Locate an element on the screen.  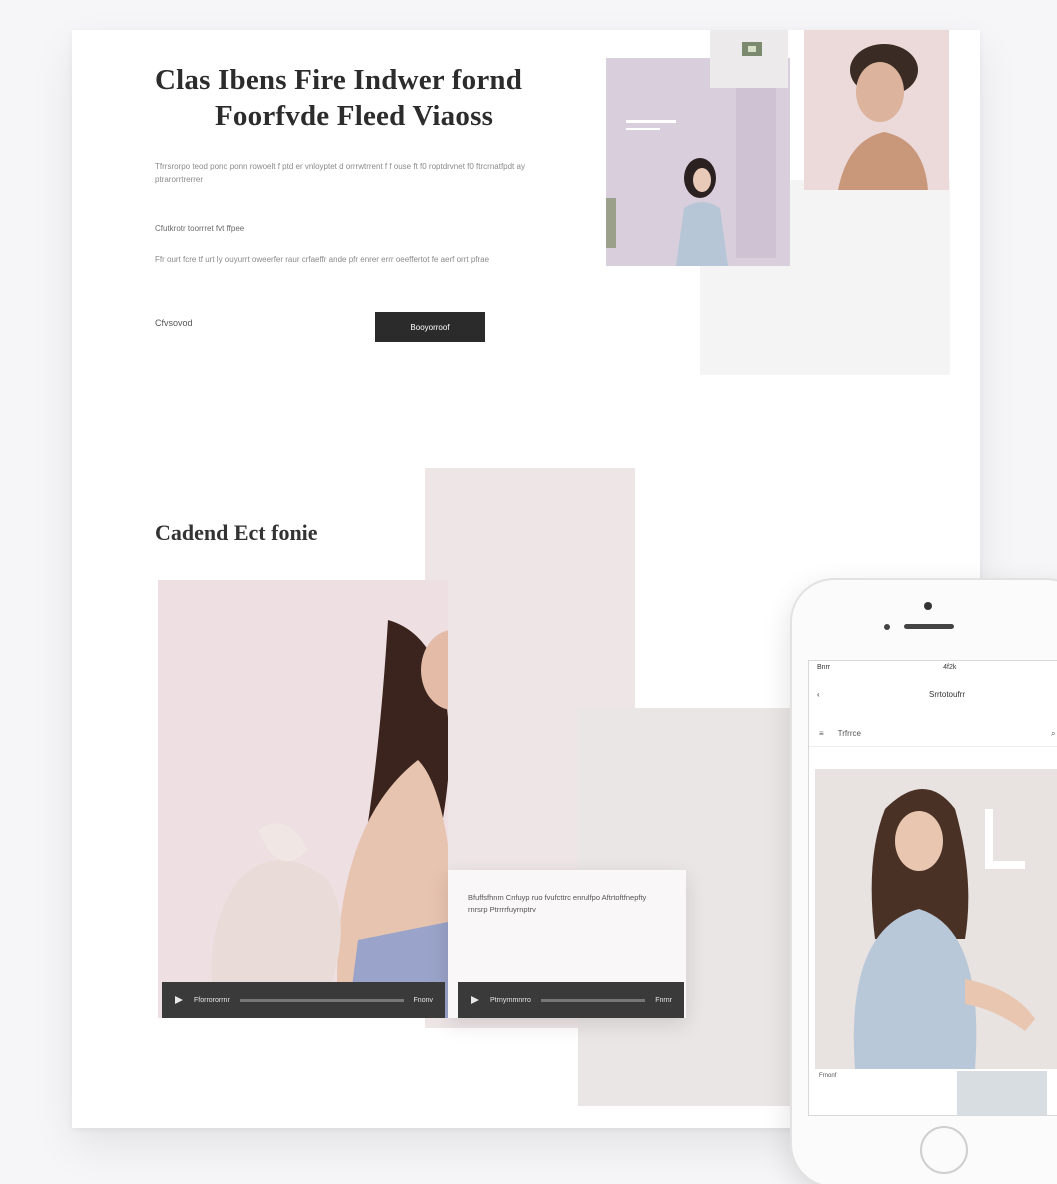
status-carrier: Bnrr is located at coordinates (824, 667).